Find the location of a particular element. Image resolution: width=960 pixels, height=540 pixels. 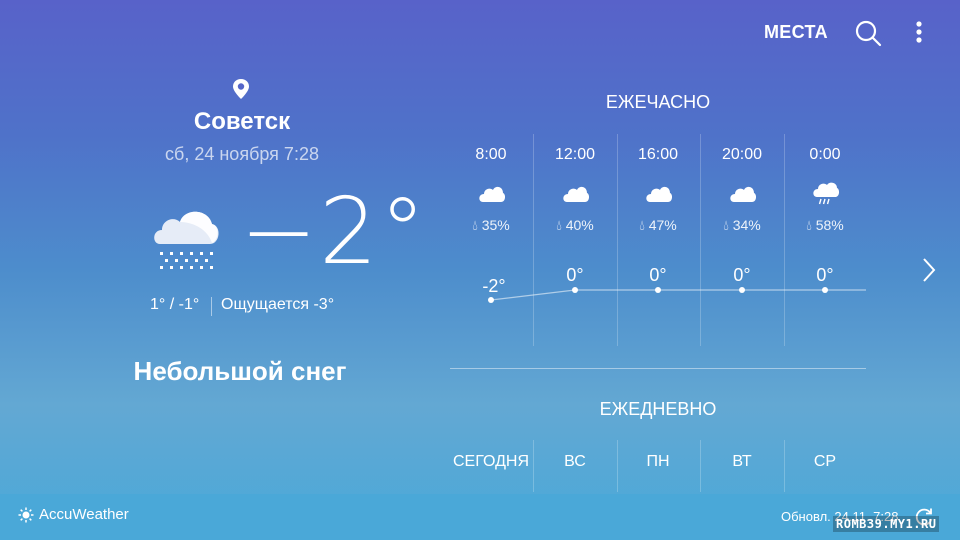

precip-value: 40% is located at coordinates (579, 225).